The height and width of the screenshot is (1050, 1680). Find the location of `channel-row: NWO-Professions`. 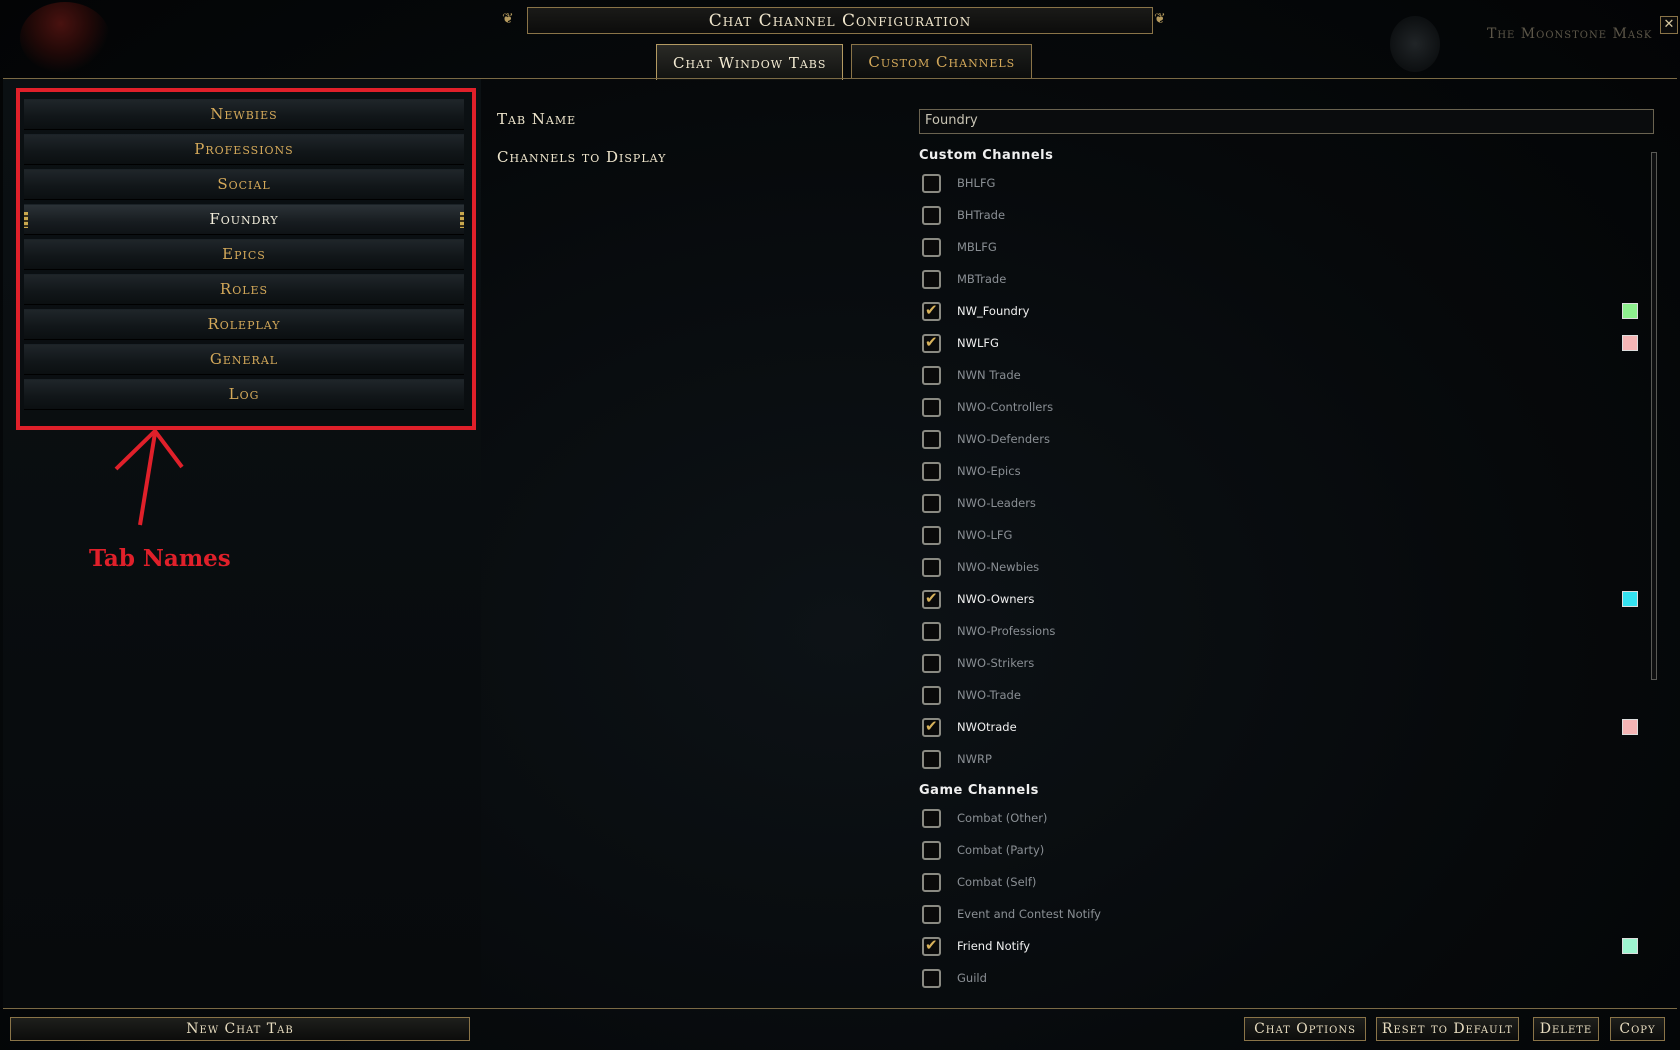

channel-row: NWO-Professions is located at coordinates (988, 631).